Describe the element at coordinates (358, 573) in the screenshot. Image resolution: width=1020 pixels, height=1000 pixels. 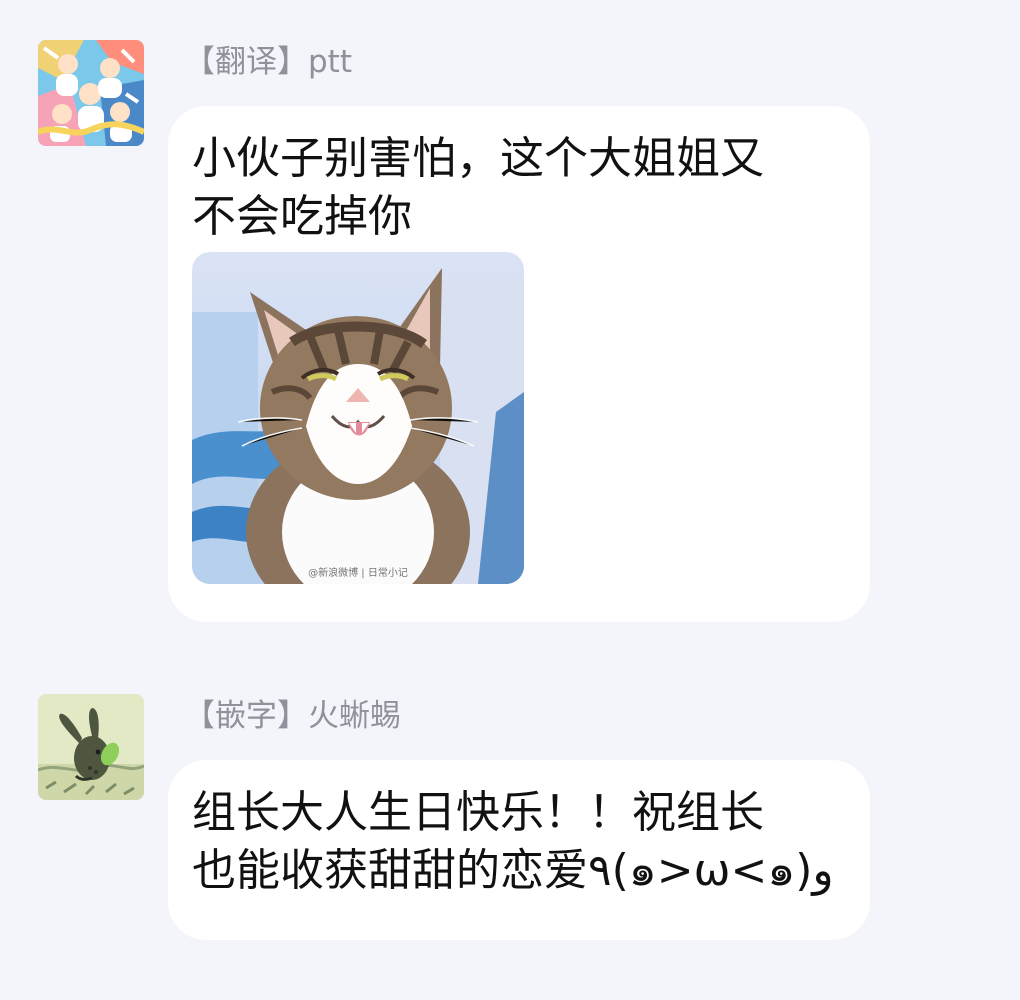
I see `sticker-watermark: @新浪微博 | 日常小记` at that location.